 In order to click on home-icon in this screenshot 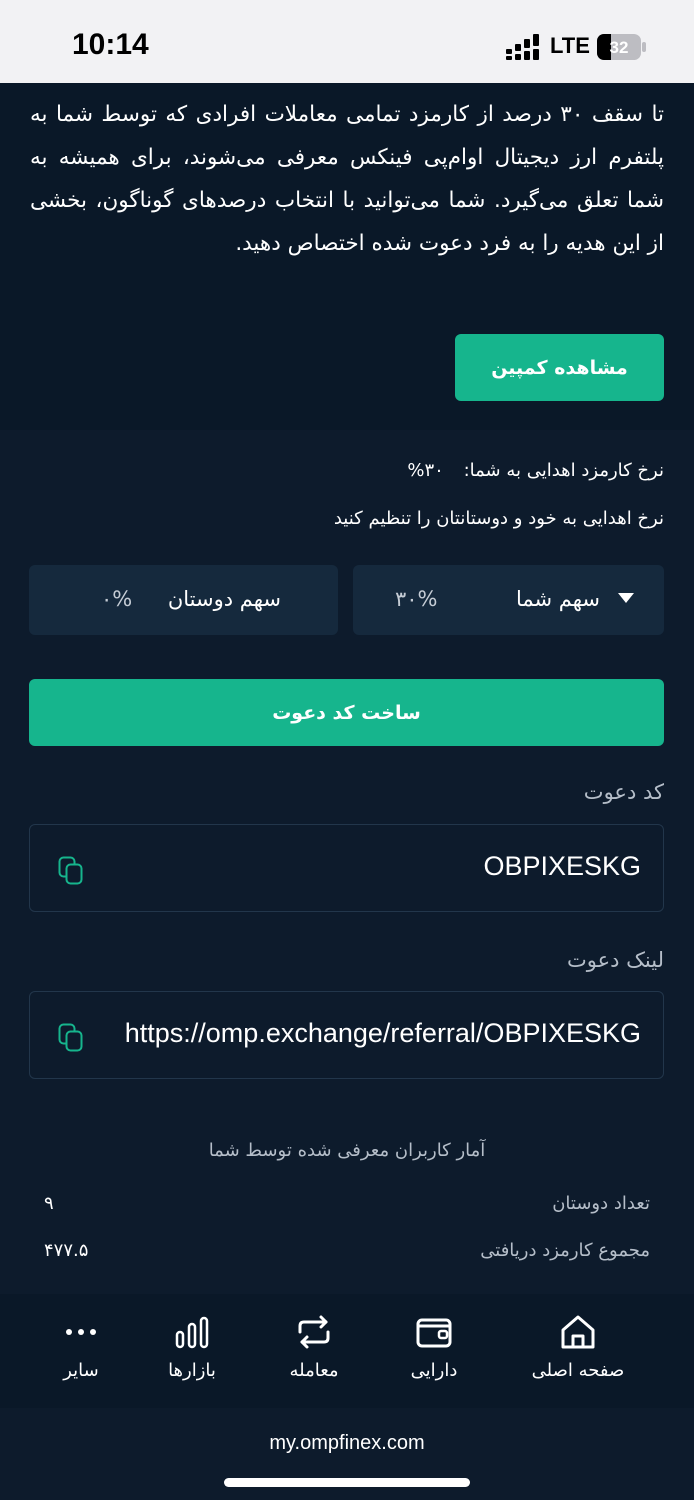, I will do `click(578, 1332)`.